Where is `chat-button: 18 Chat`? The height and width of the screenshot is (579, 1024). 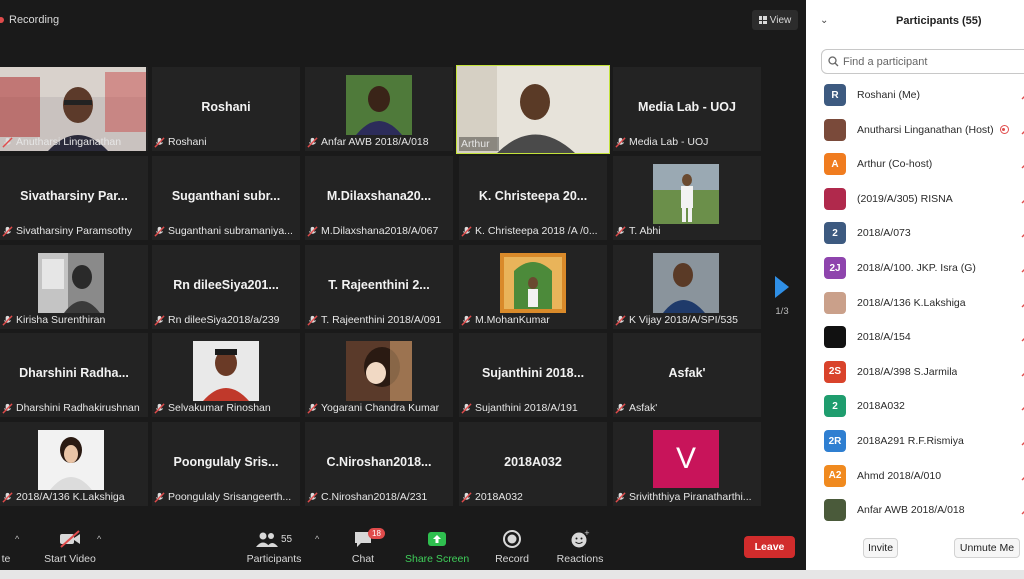 chat-button: 18 Chat is located at coordinates (365, 546).